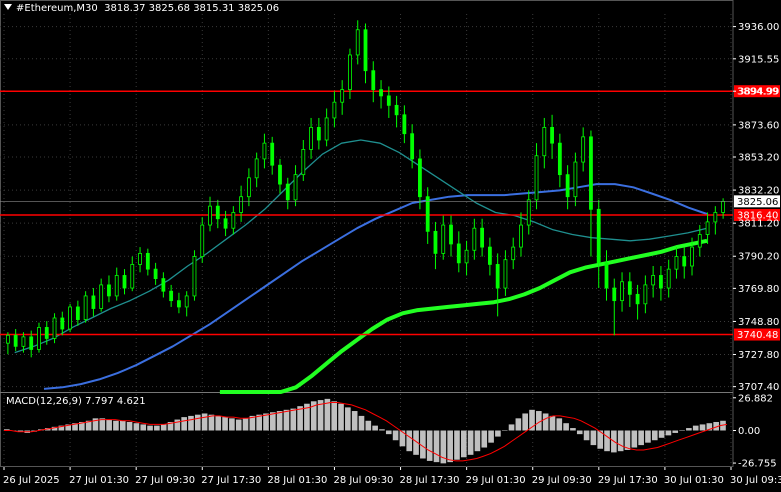  I want to click on price-tick-label: 3727.80, so click(758, 355).